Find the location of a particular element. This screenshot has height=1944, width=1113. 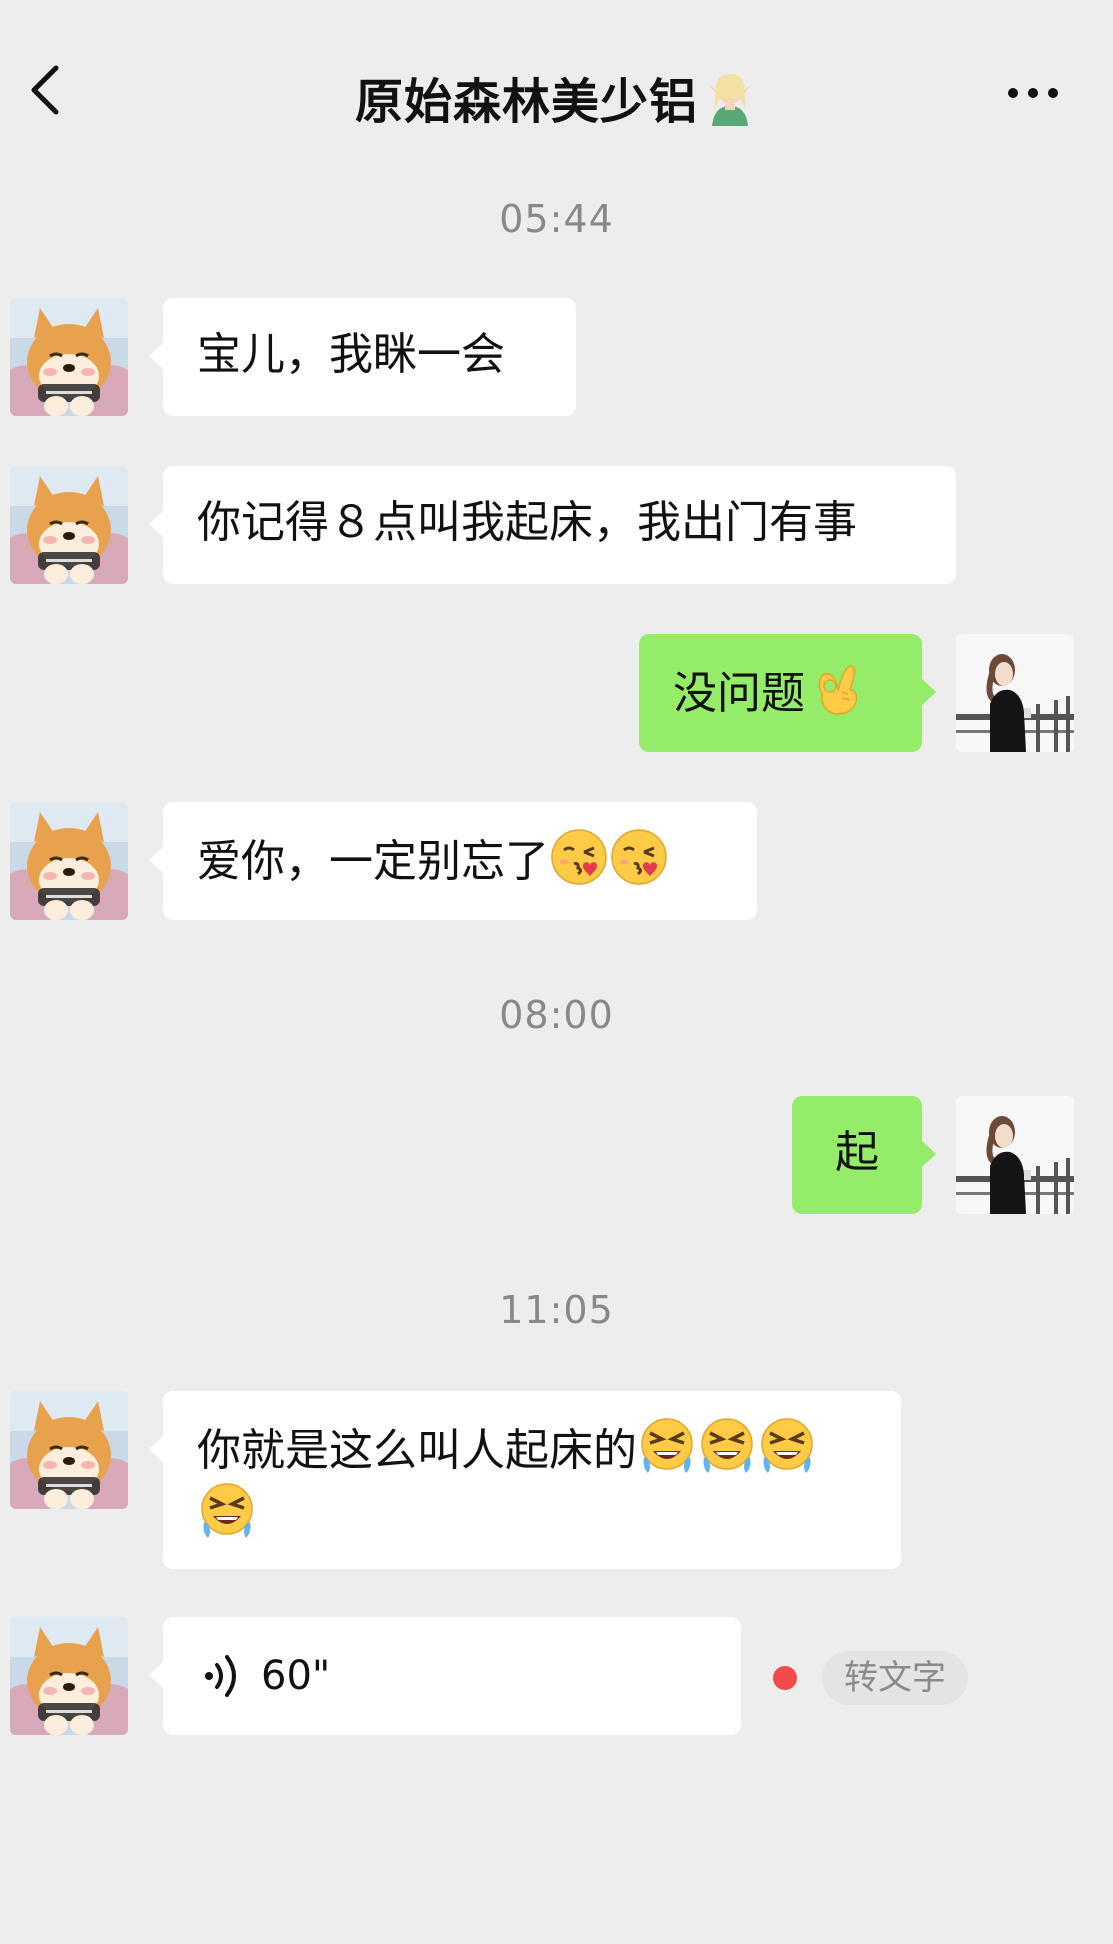

message-bubble: 你就是这么叫人起床的 is located at coordinates (525, 1480).